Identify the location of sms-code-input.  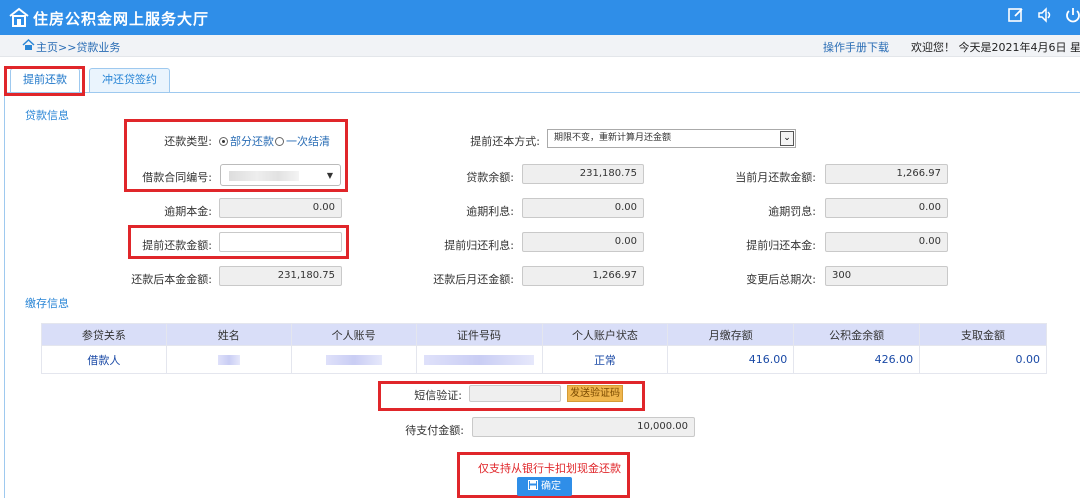
(515, 393).